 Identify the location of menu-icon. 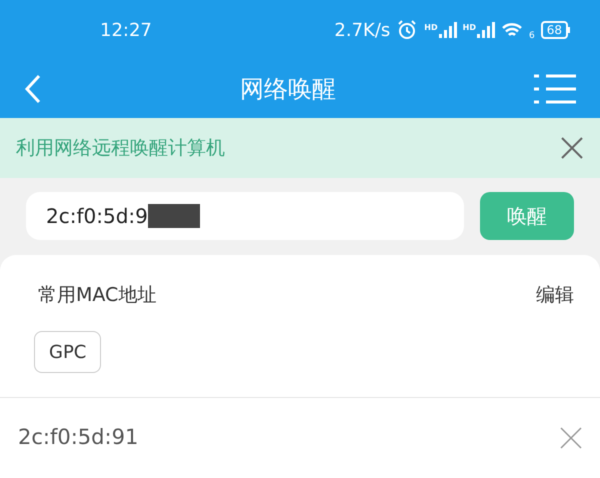
(555, 89).